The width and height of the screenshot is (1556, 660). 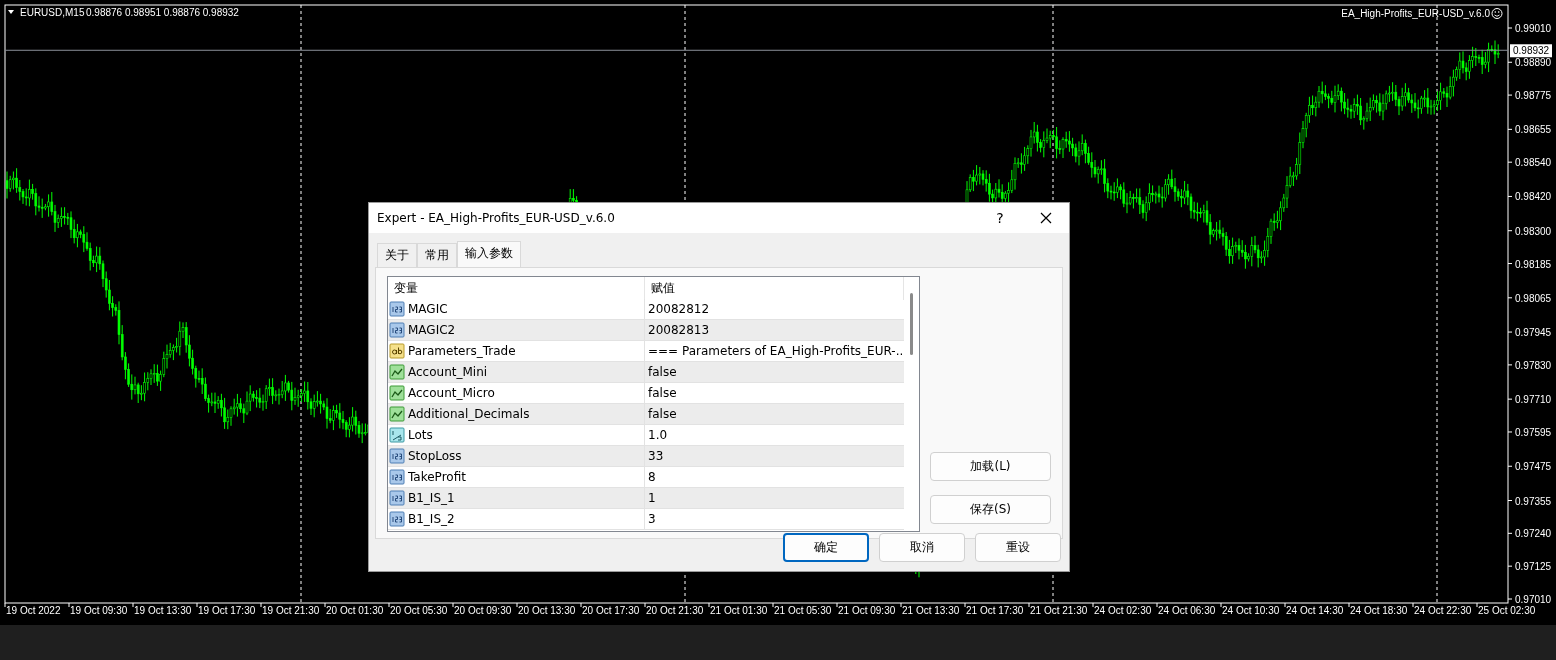 What do you see at coordinates (1533, 333) in the screenshot?
I see `price-label: 0.97945` at bounding box center [1533, 333].